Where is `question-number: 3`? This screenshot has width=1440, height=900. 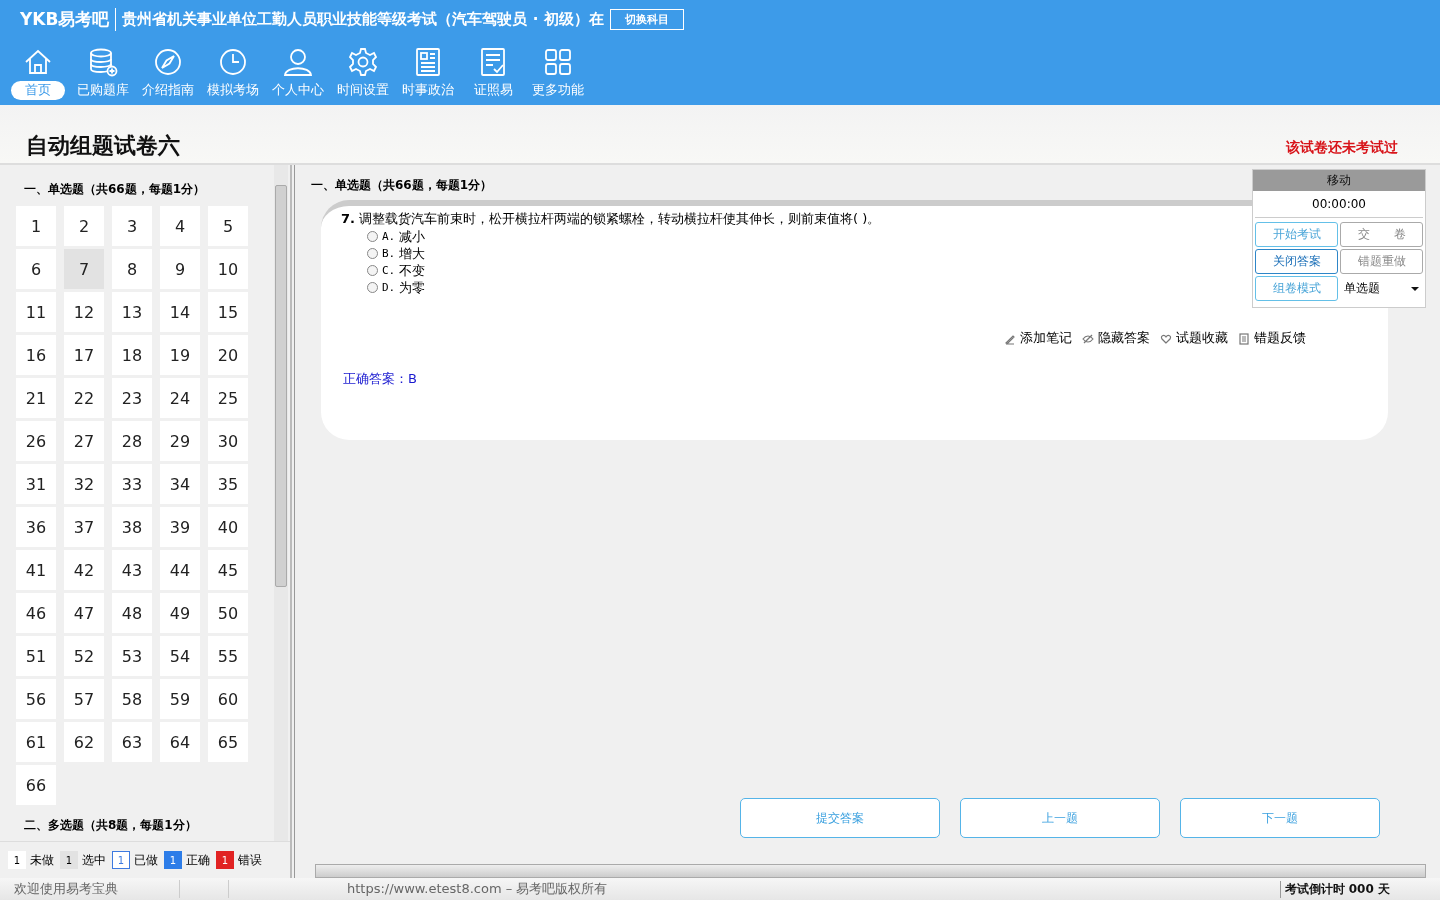 question-number: 3 is located at coordinates (132, 226).